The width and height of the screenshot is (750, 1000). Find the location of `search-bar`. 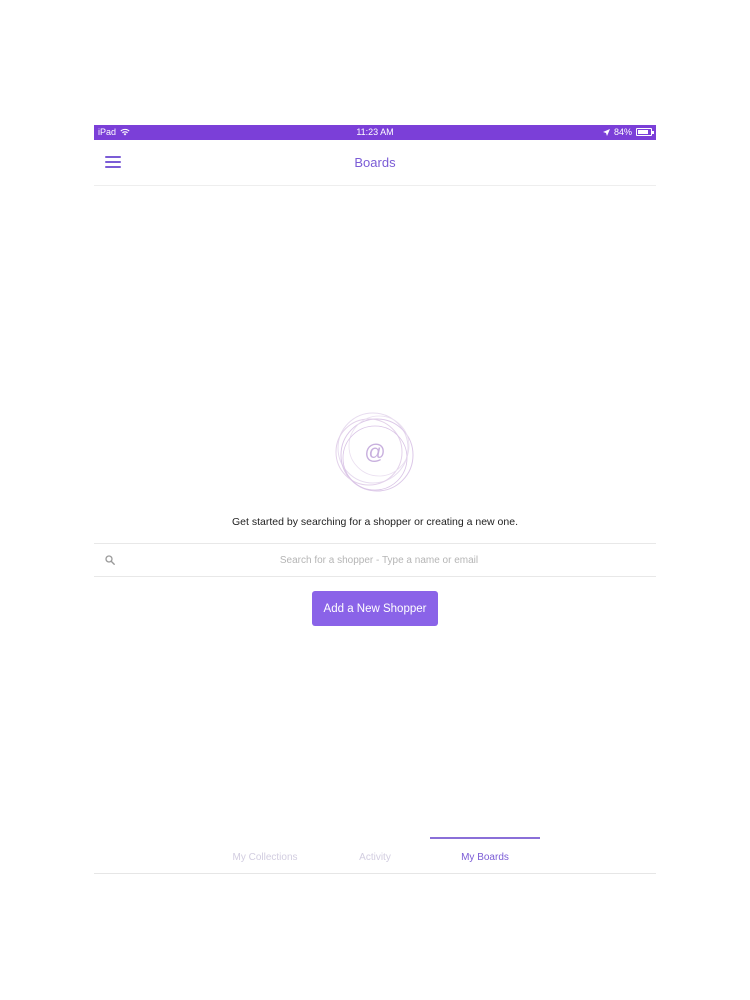

search-bar is located at coordinates (375, 560).